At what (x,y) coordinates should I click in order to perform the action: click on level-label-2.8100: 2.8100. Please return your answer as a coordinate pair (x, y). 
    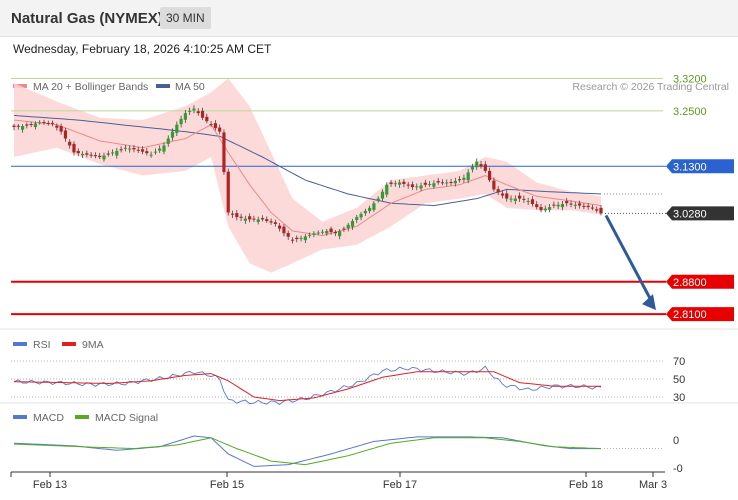
    Looking at the image, I should click on (700, 314).